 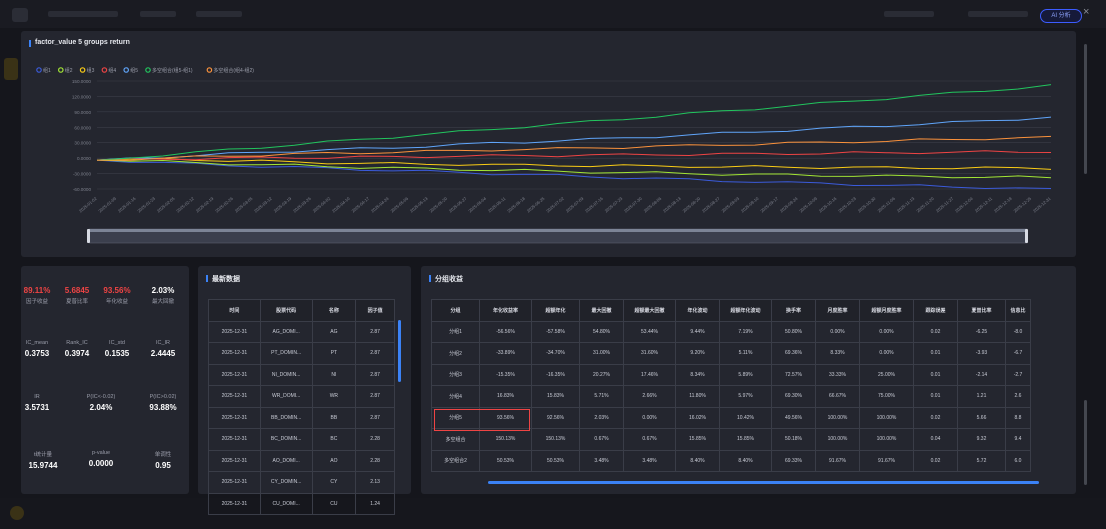 I want to click on y-tick-label: 150.0000, so click(x=82, y=81).